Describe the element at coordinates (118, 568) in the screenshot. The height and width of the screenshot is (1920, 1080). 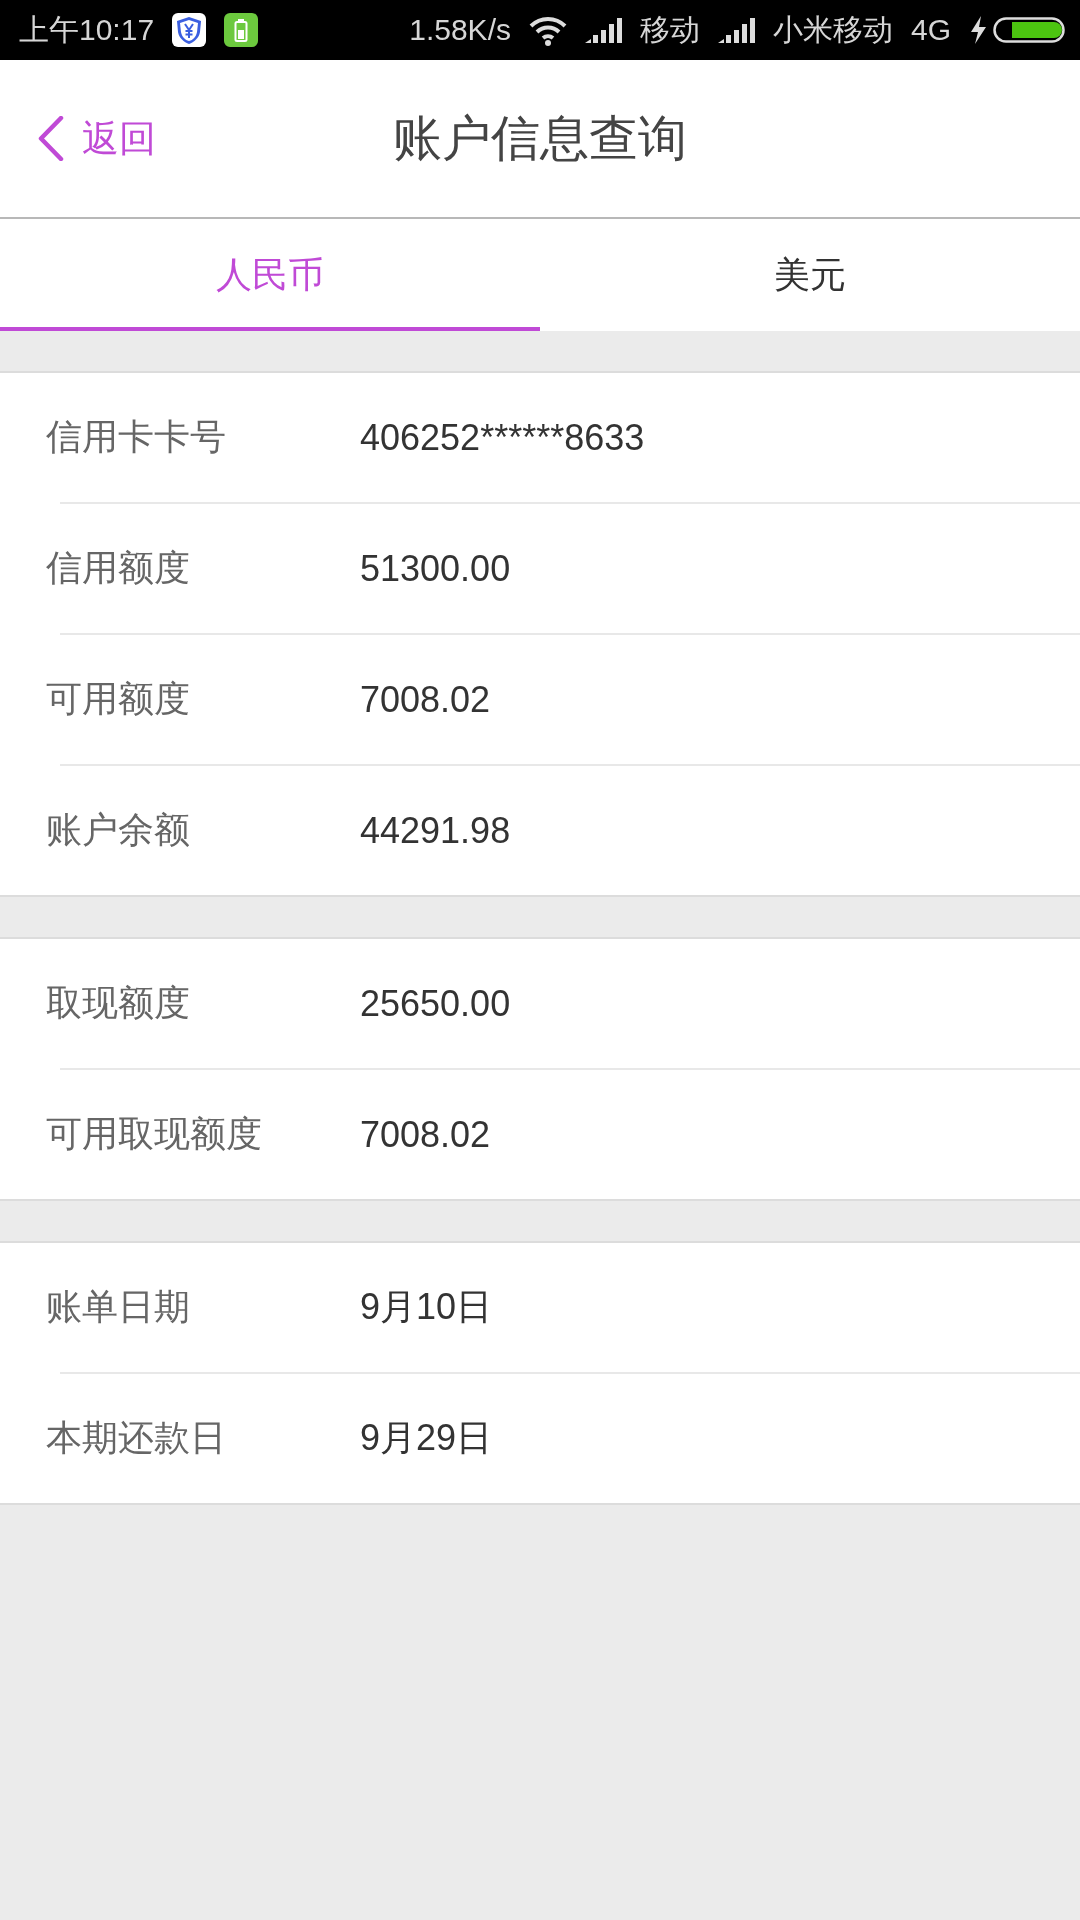
I see `field-label: 信用额度` at that location.